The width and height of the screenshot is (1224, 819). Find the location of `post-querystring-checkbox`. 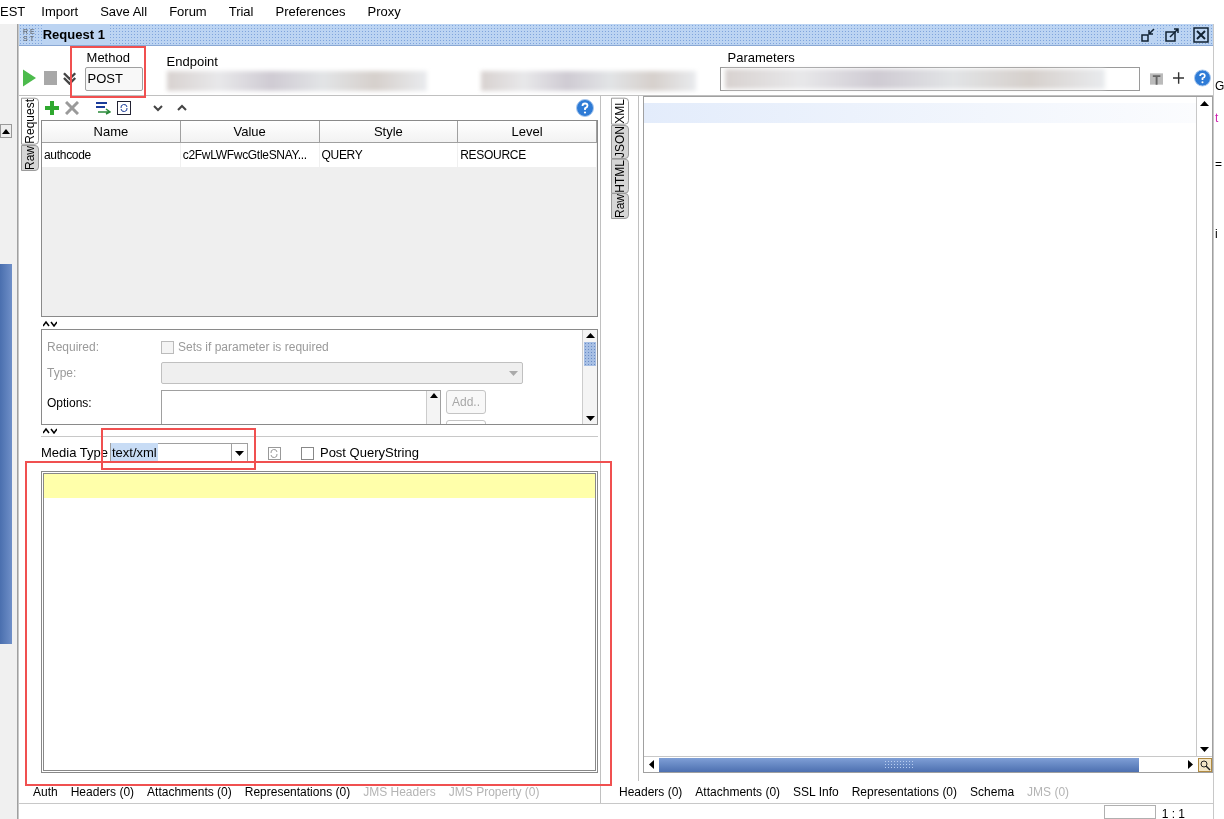

post-querystring-checkbox is located at coordinates (307, 453).